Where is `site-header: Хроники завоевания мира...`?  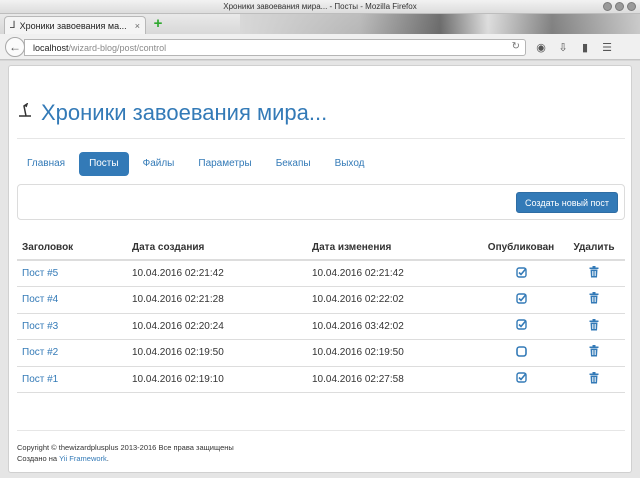 site-header: Хроники завоевания мира... is located at coordinates (172, 113).